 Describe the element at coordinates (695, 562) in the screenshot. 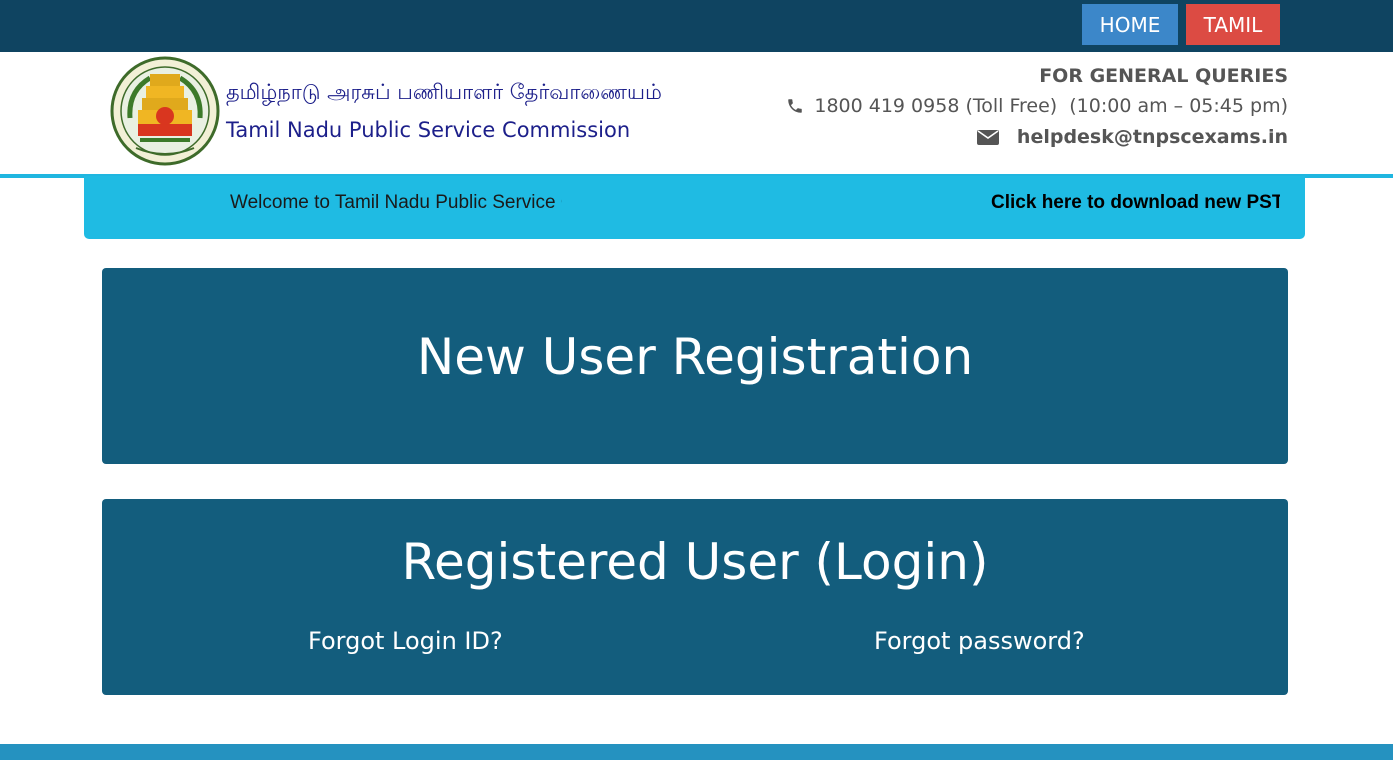

I see `registered-user-login-button: Registered User (Login)` at that location.